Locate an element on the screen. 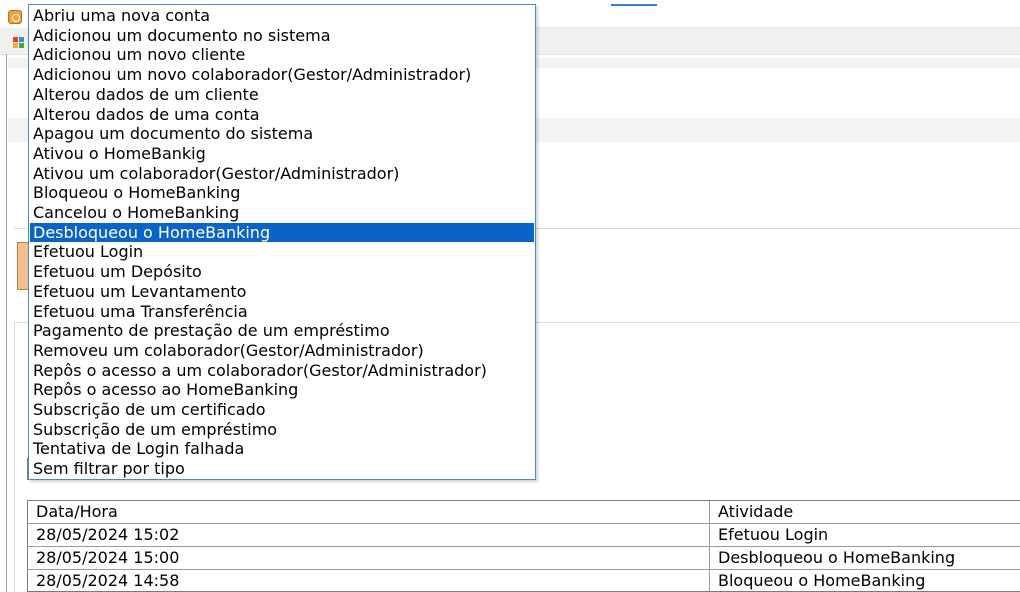 This screenshot has height=592, width=1020. dropdown-option: Cancelou o HomeBanking is located at coordinates (282, 213).